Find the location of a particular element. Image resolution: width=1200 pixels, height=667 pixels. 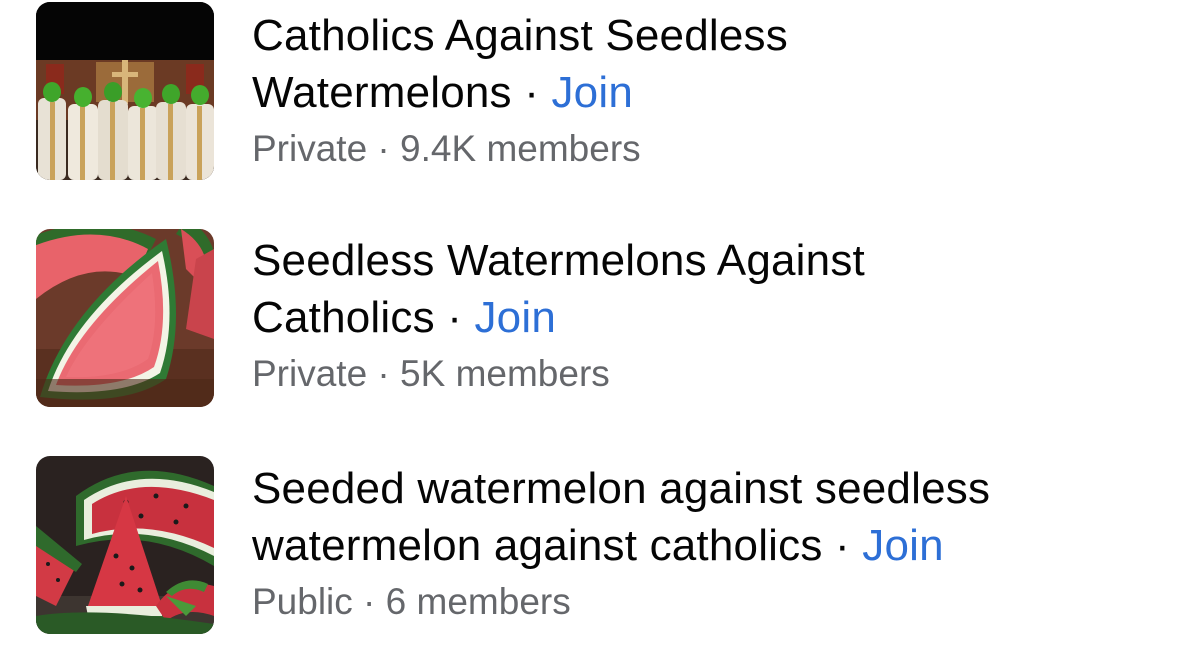

seeded-watermelon-image is located at coordinates (125, 545).